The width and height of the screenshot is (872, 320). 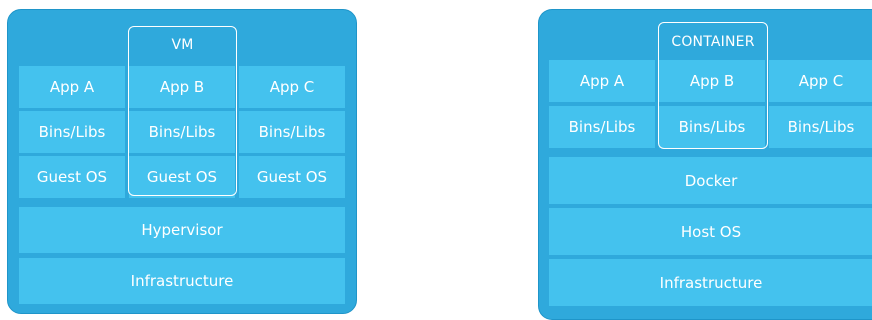 I want to click on vm-guest-os-c: Guest OS, so click(x=292, y=177).